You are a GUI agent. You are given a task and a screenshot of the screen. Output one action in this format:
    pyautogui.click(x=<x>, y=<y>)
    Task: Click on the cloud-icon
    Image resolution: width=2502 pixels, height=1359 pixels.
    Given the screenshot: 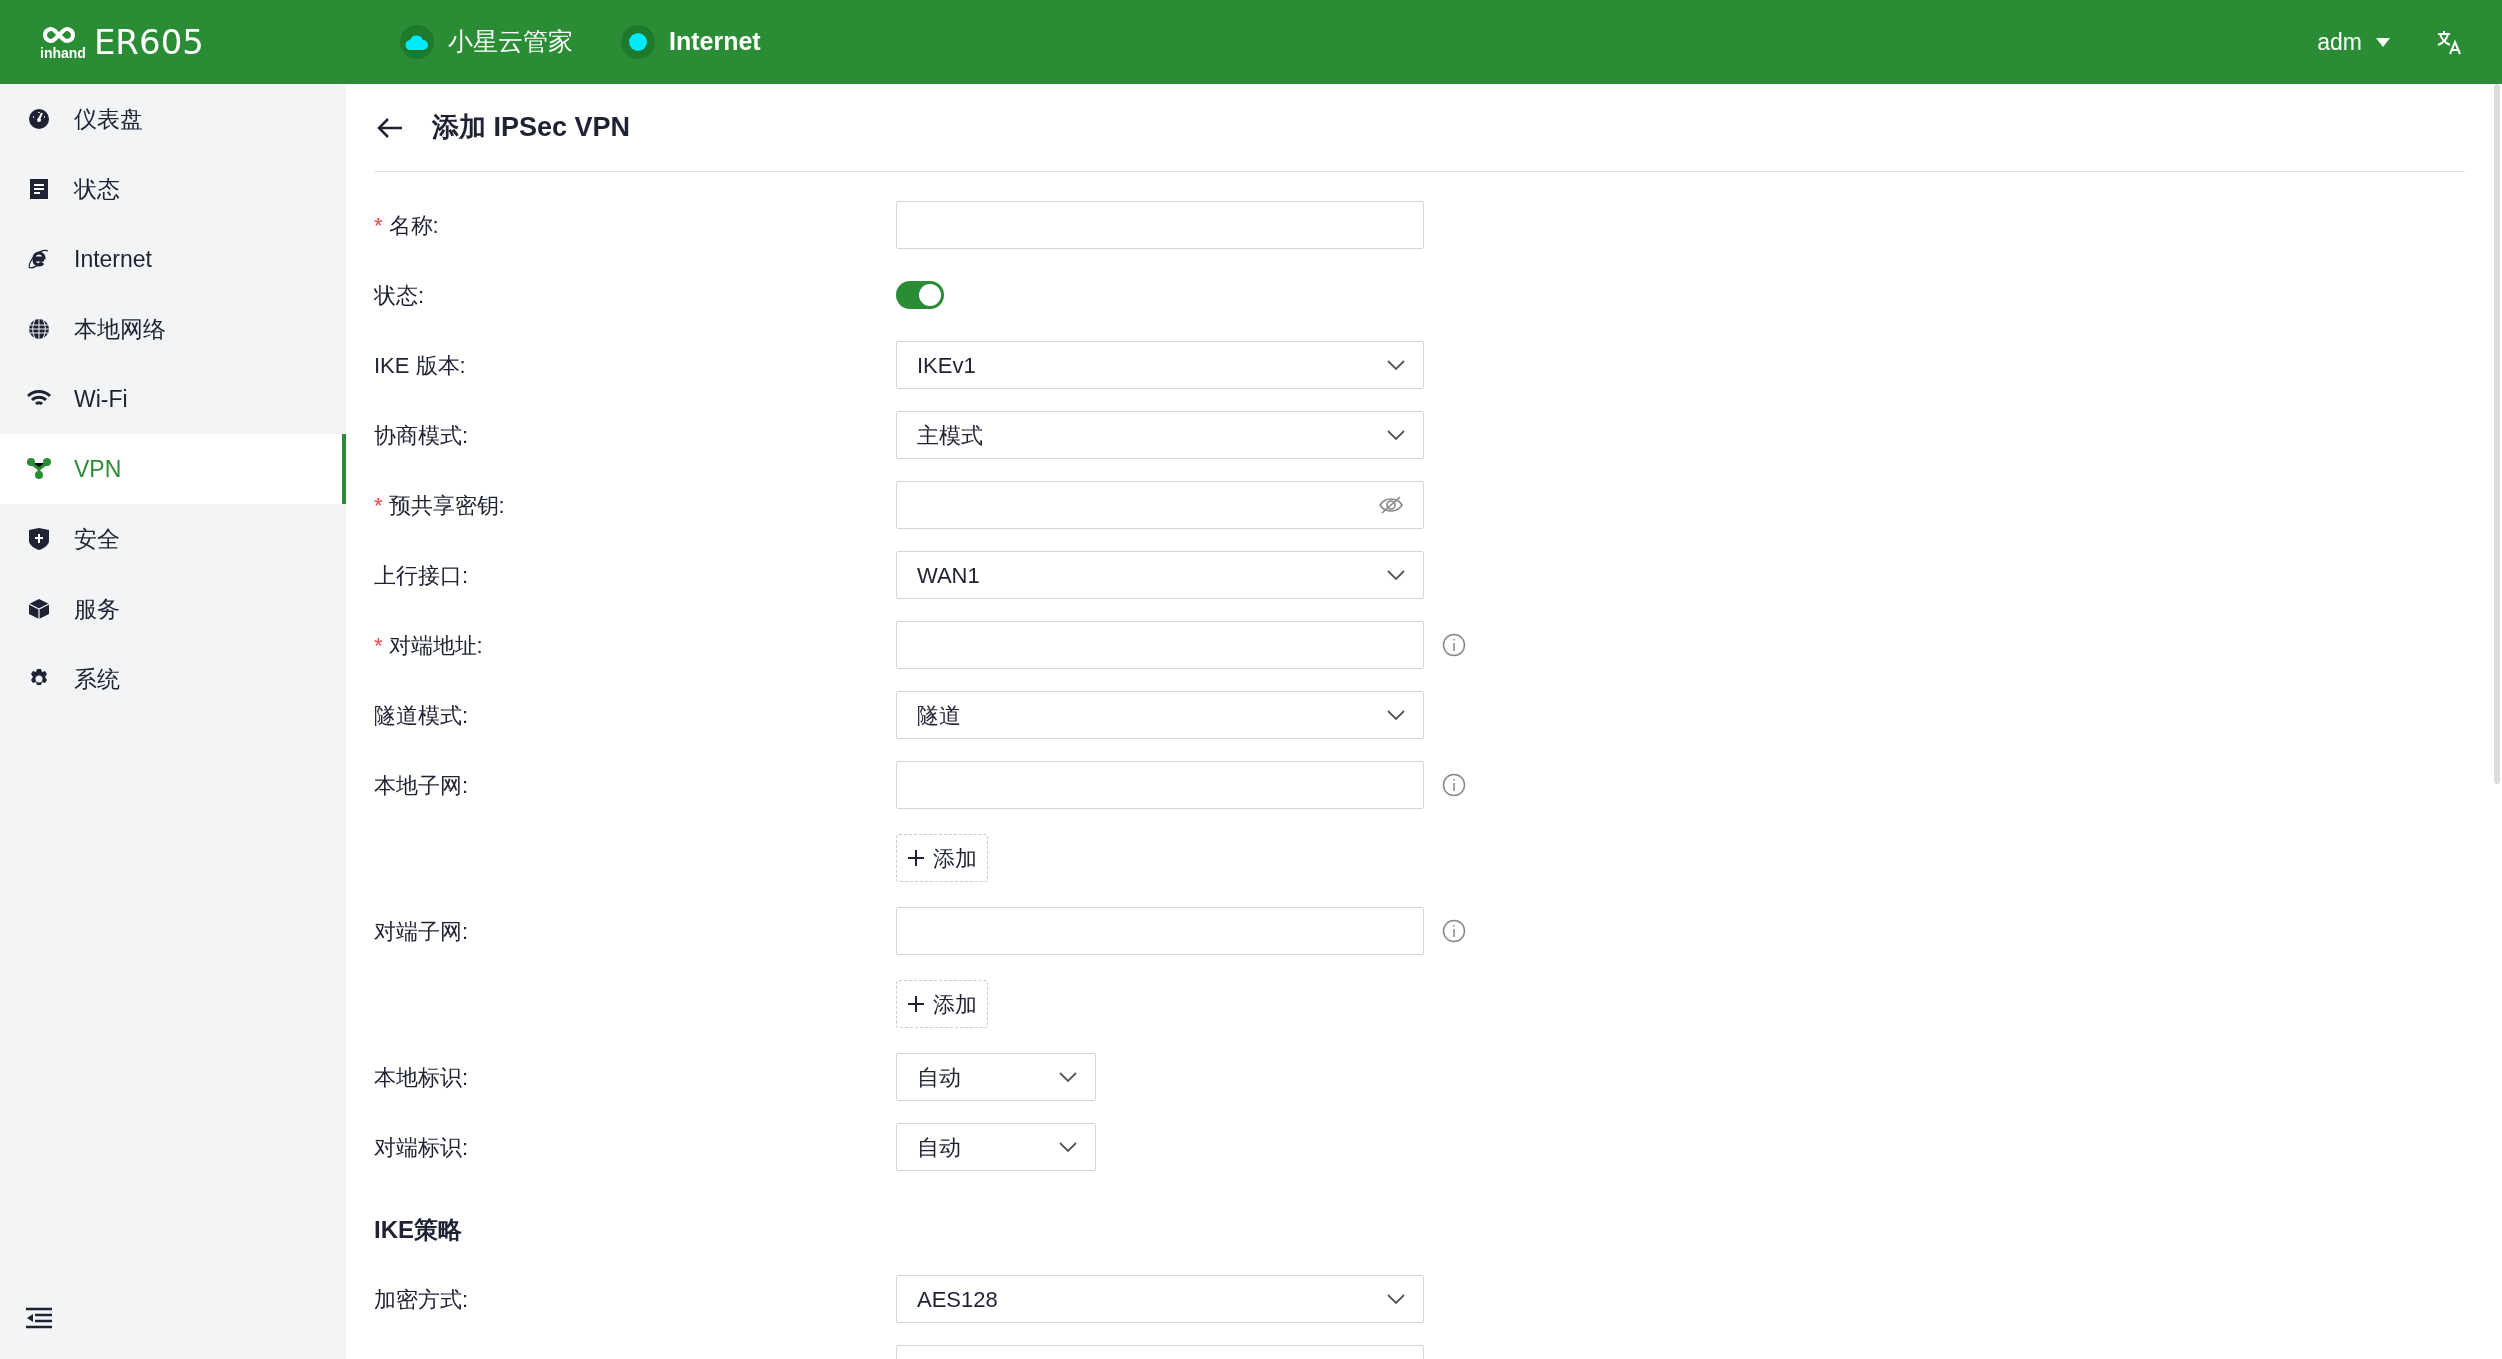 What is the action you would take?
    pyautogui.click(x=417, y=42)
    